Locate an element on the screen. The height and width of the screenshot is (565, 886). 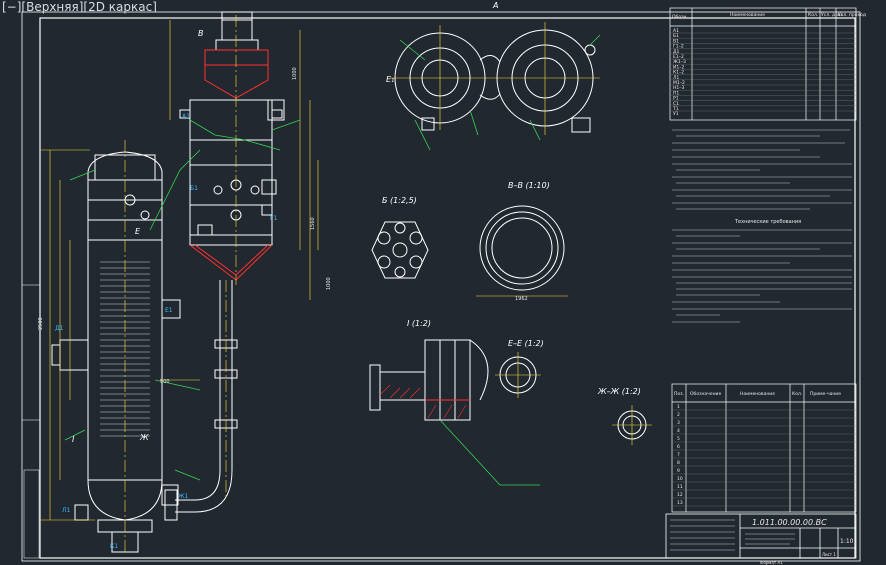
svg-text: 10 is located at coordinates (680, 479).